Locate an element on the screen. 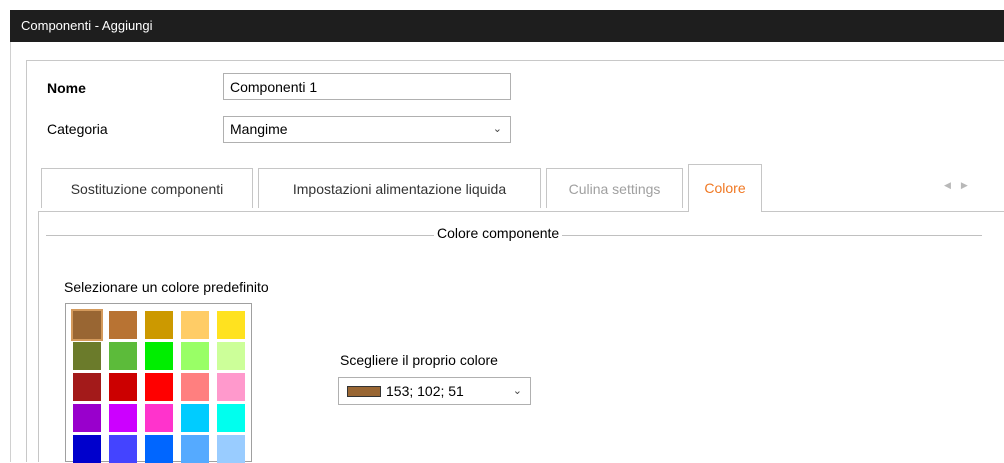 The image size is (1004, 463). tab-scroll-arrows: ◀▶ is located at coordinates (961, 185).